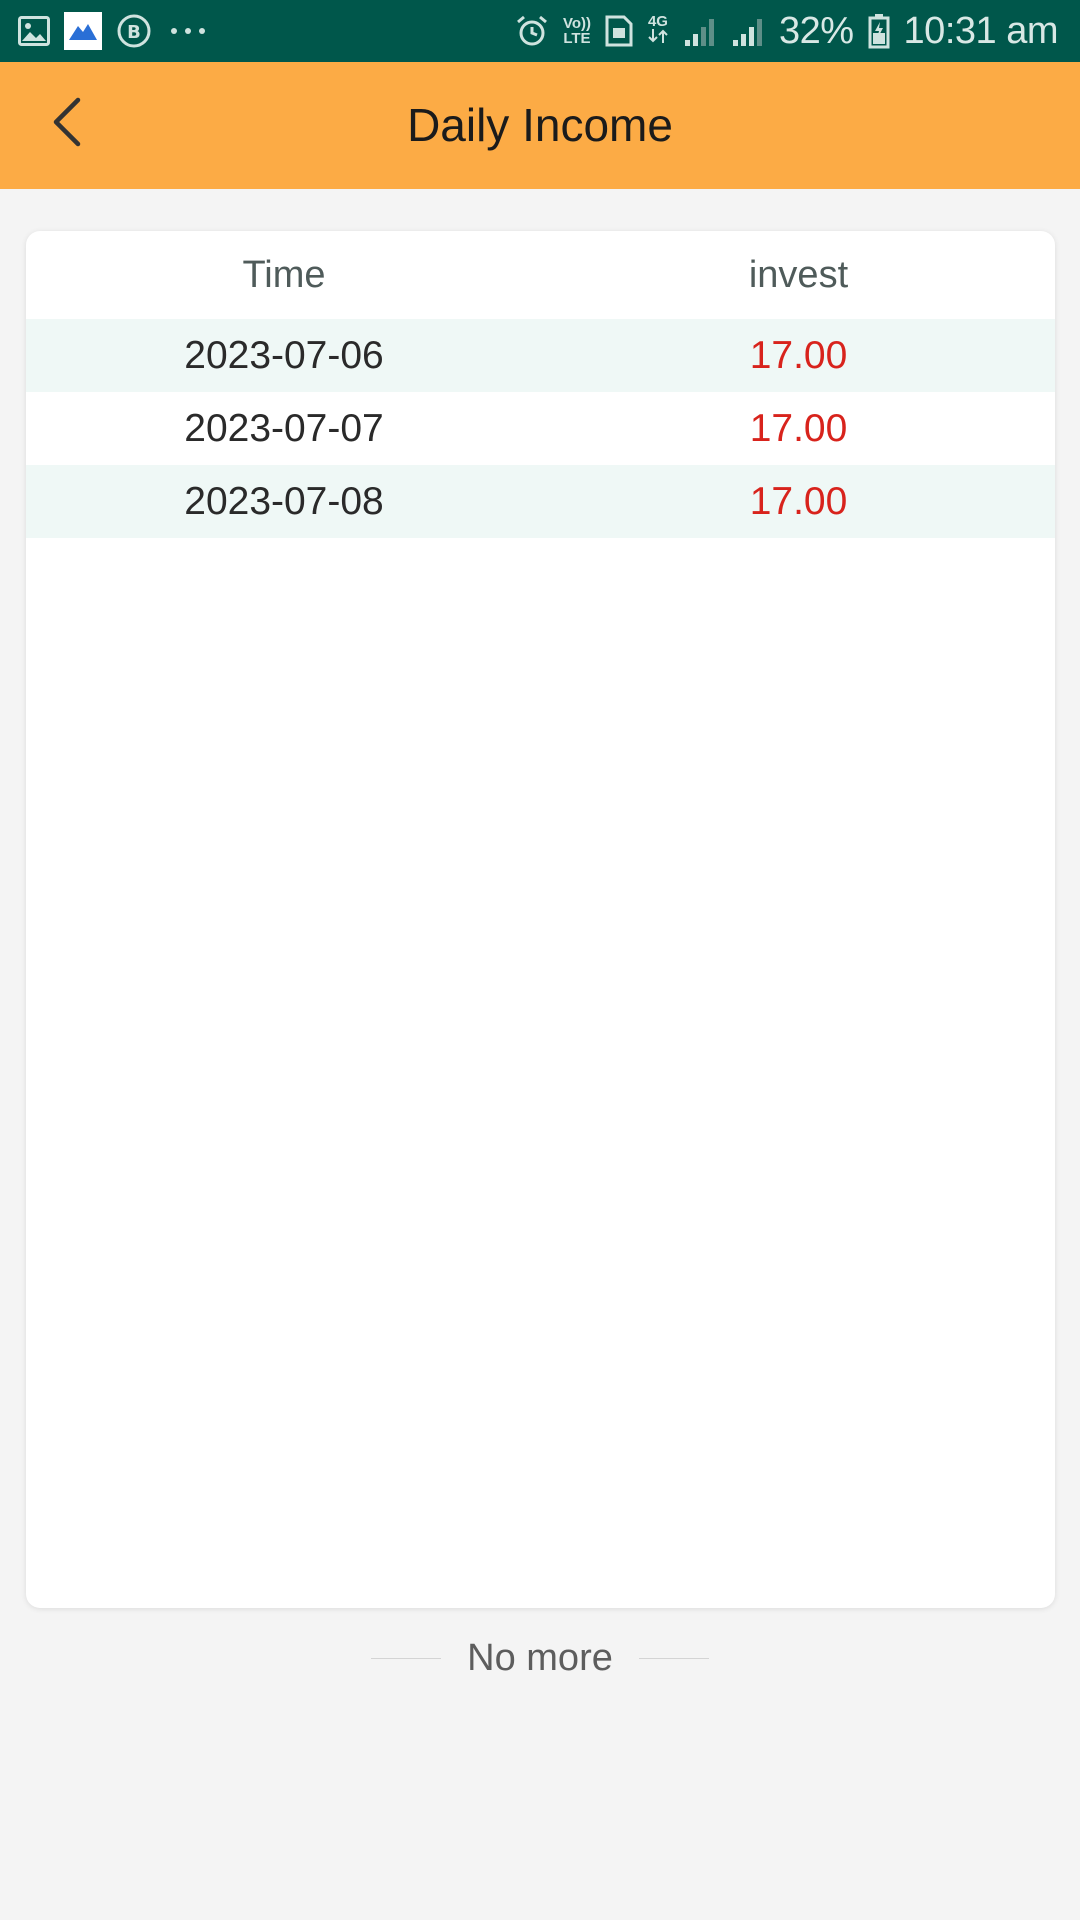  What do you see at coordinates (816, 30) in the screenshot?
I see `battery-percent: 32%` at bounding box center [816, 30].